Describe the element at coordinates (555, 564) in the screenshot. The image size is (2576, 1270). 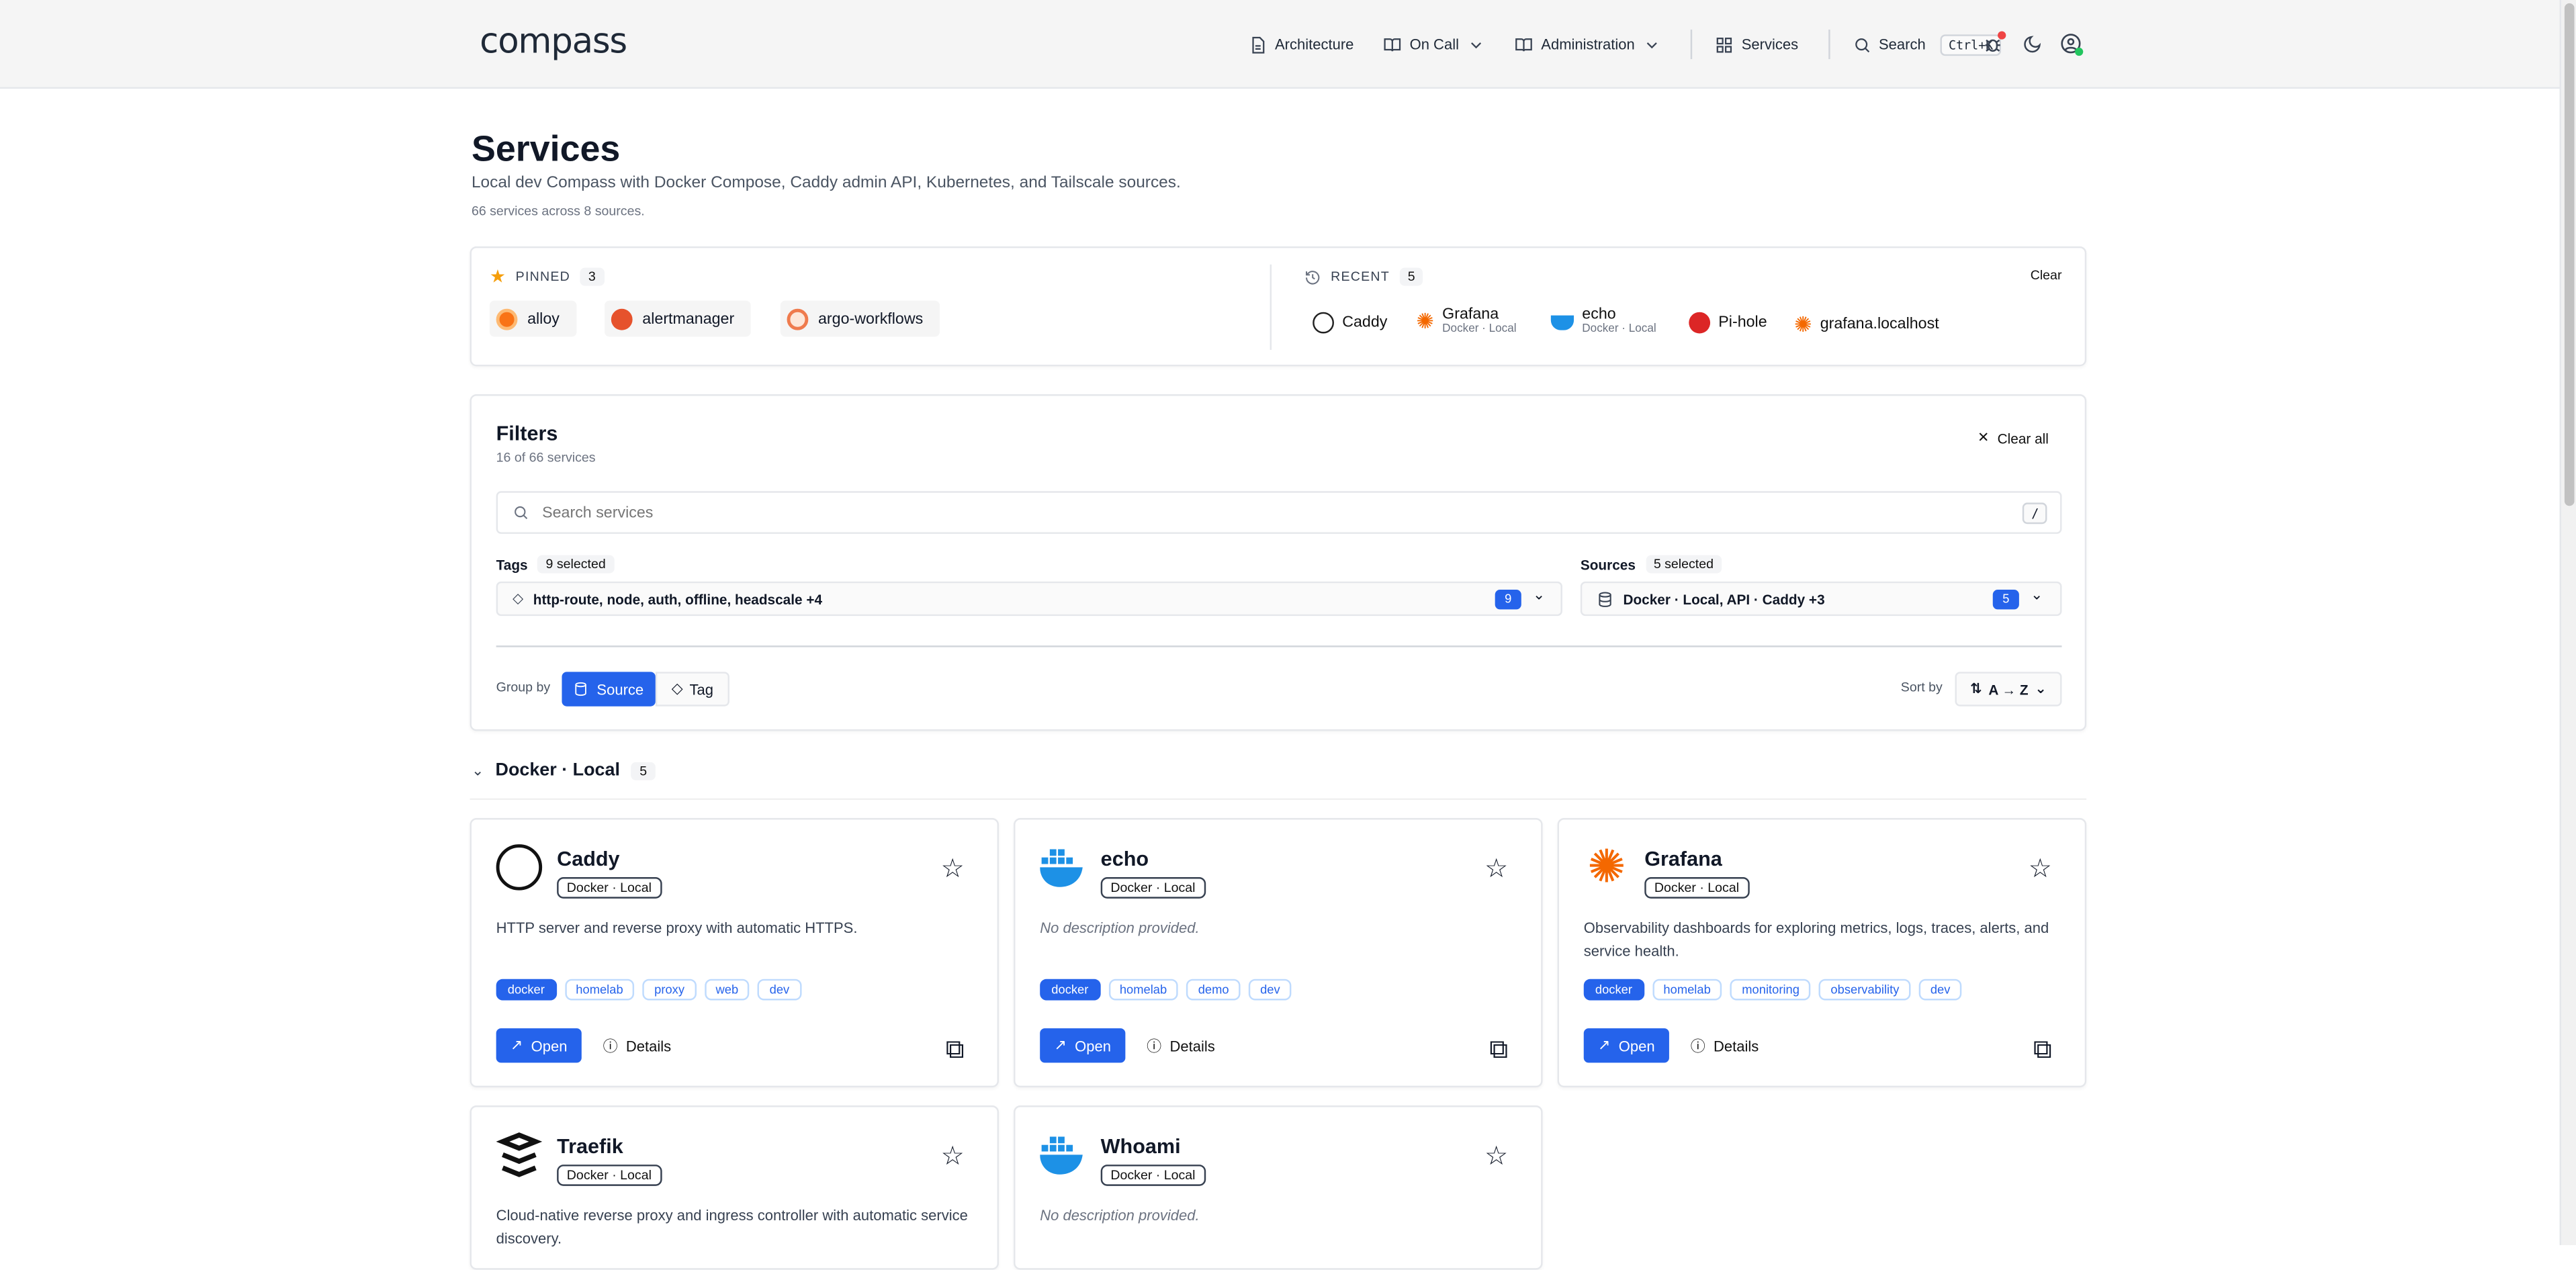
I see `tags-label-row: Tags 9 selected` at that location.